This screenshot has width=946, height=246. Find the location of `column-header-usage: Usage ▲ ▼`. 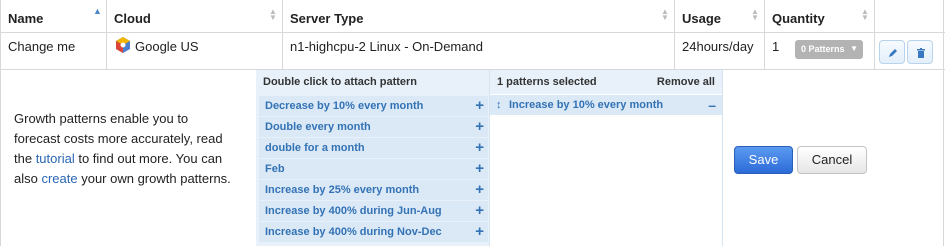

column-header-usage: Usage ▲ ▼ is located at coordinates (720, 16).